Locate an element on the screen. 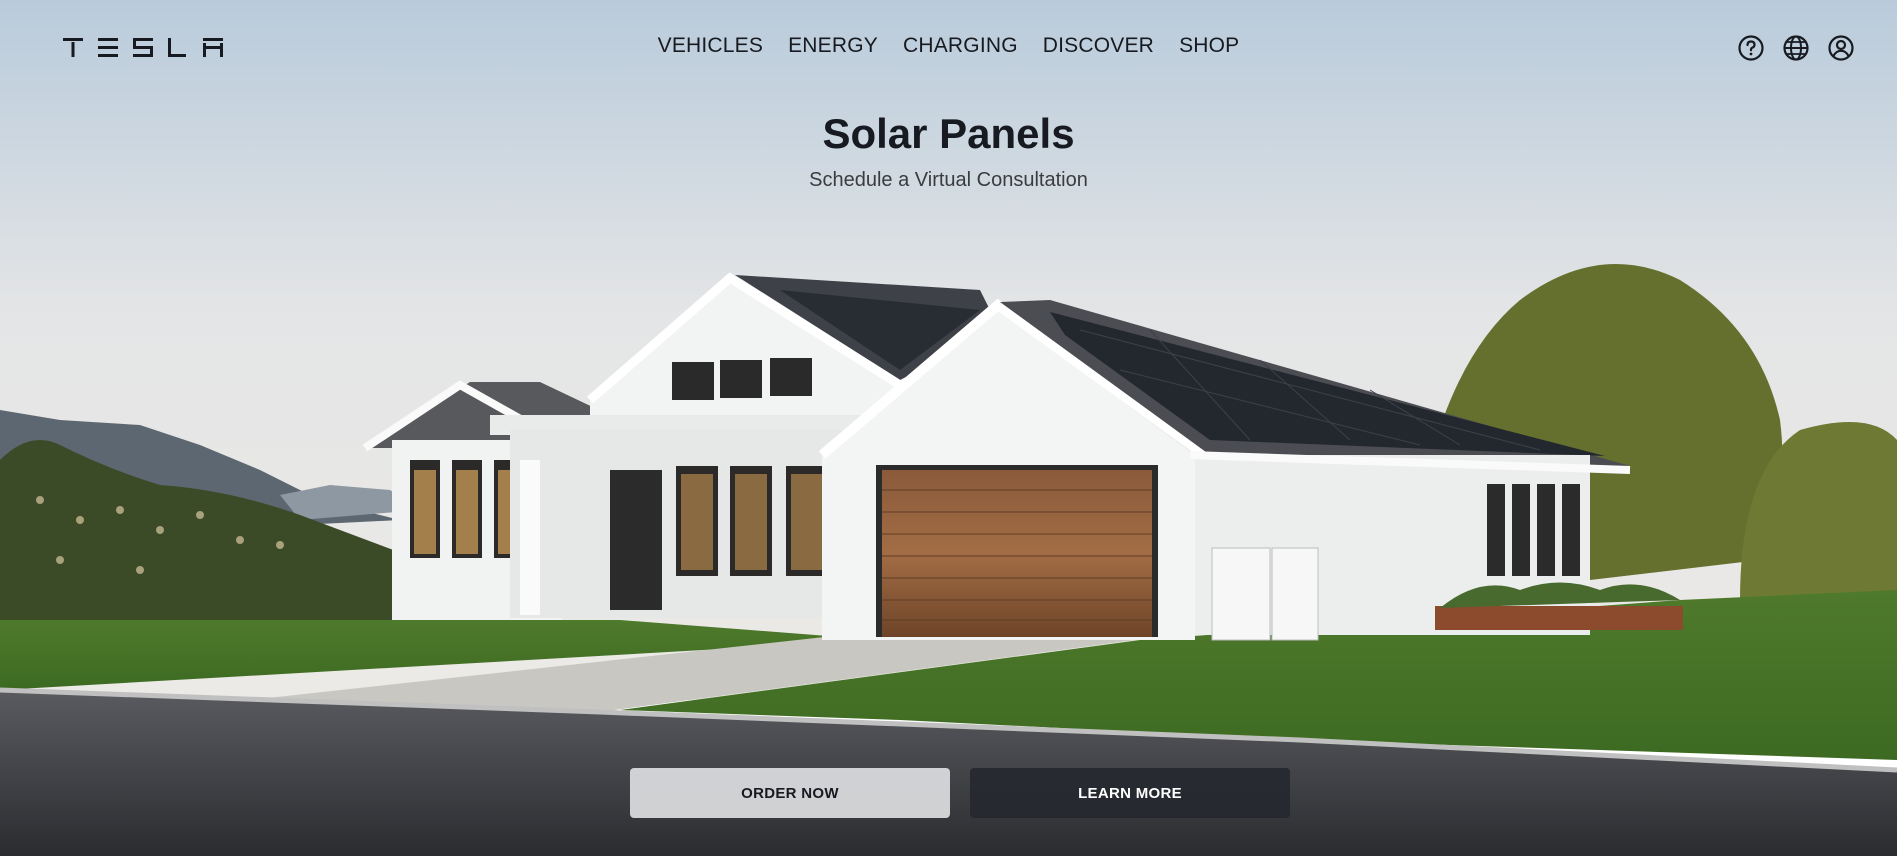 Image resolution: width=1897 pixels, height=856 pixels. cta-group: ORDER NOW LEARN MORE is located at coordinates (960, 793).